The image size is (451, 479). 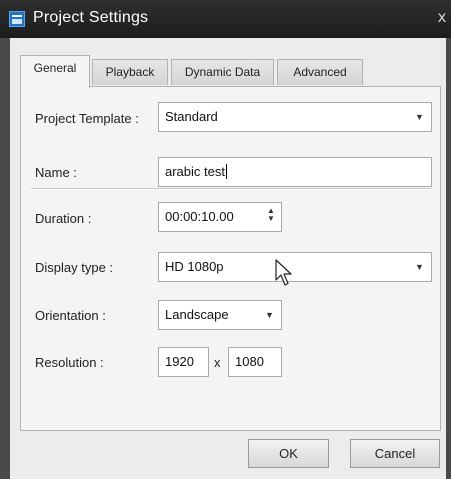 I want to click on orientation-label: Orientation :, so click(x=70, y=315).